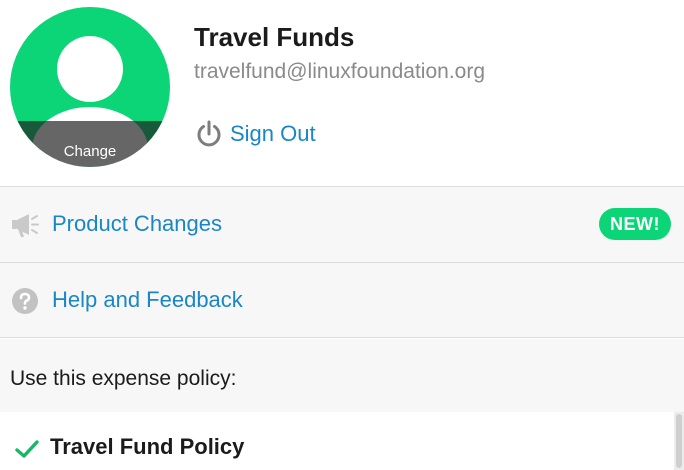 The image size is (684, 470). What do you see at coordinates (340, 71) in the screenshot?
I see `user-email: travelfund@linuxfoundation.org` at bounding box center [340, 71].